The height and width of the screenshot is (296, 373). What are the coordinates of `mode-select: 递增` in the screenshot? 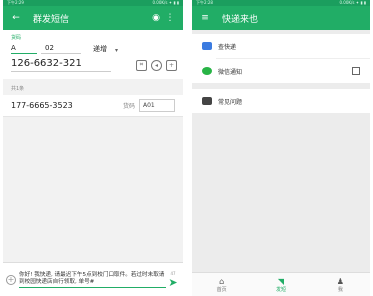 It's located at (100, 49).